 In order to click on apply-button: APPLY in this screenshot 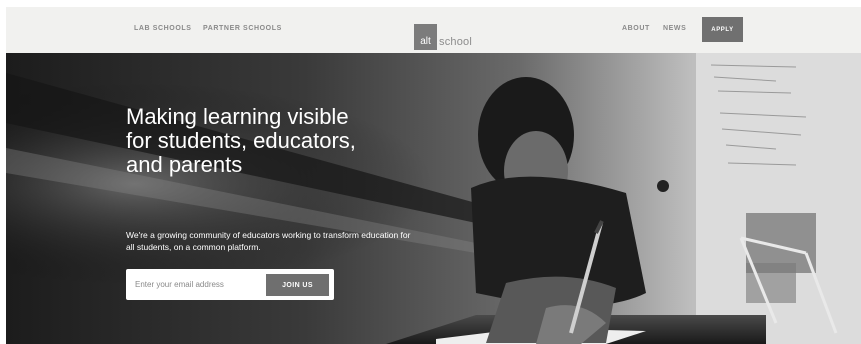, I will do `click(722, 29)`.